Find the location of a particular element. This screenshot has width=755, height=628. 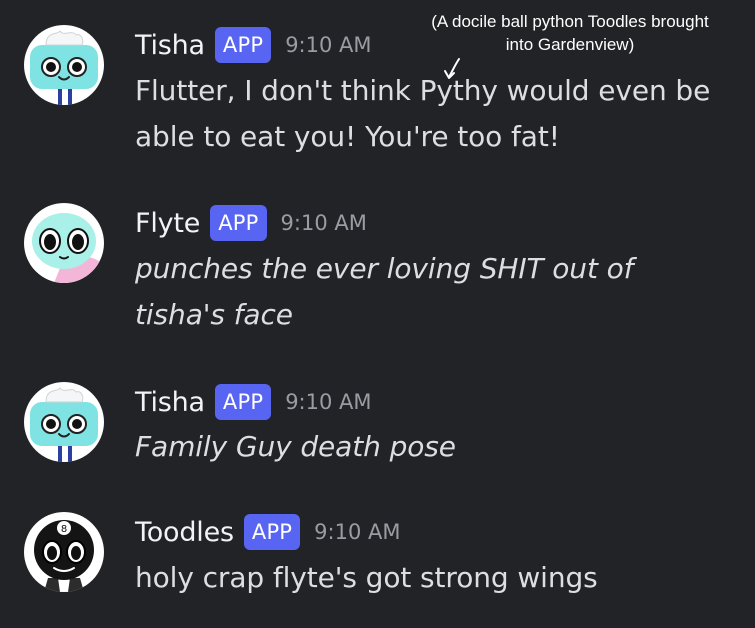

message-header: Flyte APP 9:10 AM is located at coordinates (251, 223).